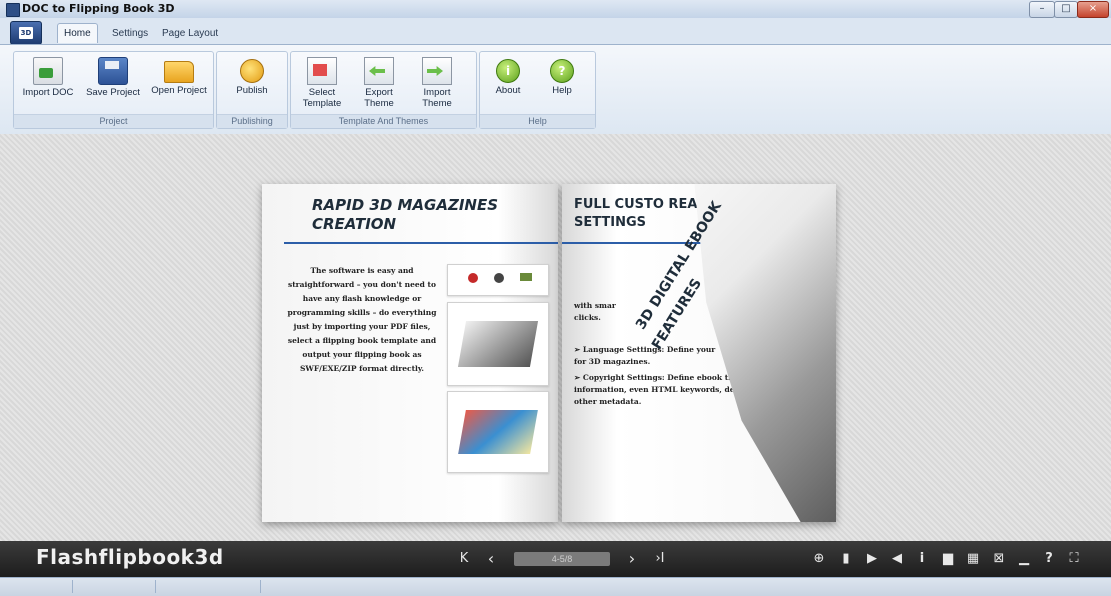  Describe the element at coordinates (48, 92) in the screenshot. I see `import-doc-label: Import DOC` at that location.